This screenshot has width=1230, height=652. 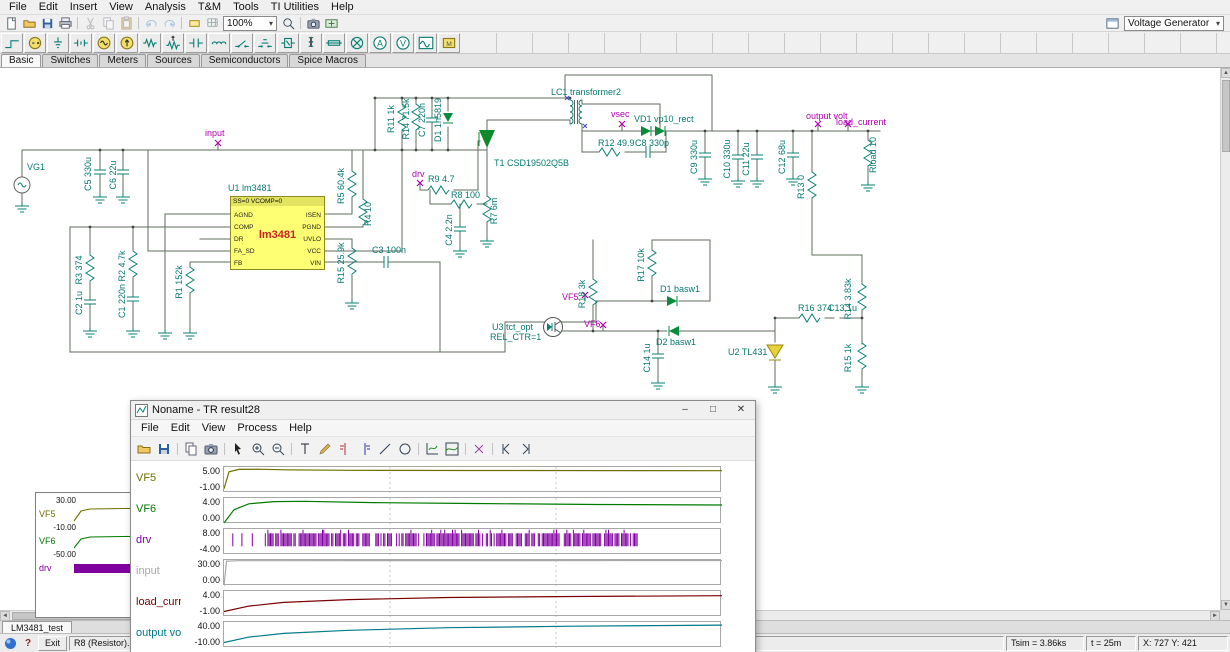 I want to click on copy-button, so click(x=108, y=23).